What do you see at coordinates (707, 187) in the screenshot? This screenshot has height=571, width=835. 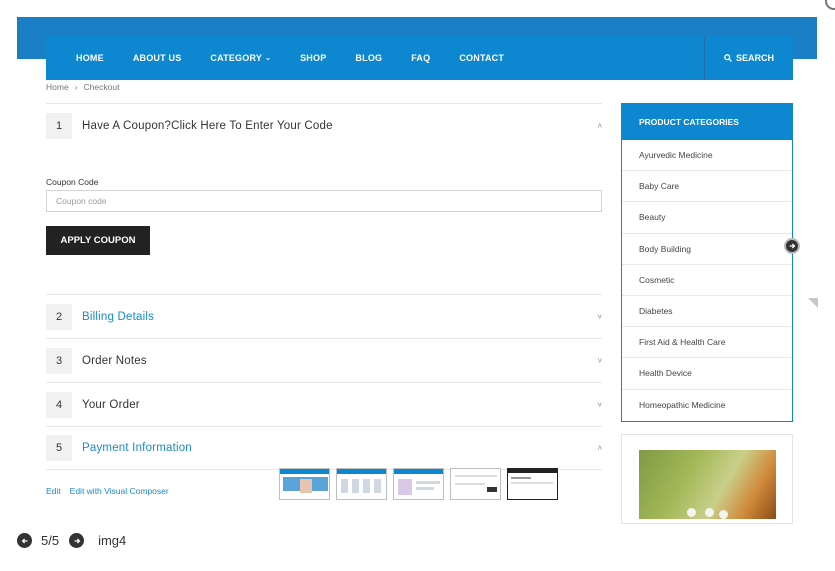 I see `category-item: Baby Care` at bounding box center [707, 187].